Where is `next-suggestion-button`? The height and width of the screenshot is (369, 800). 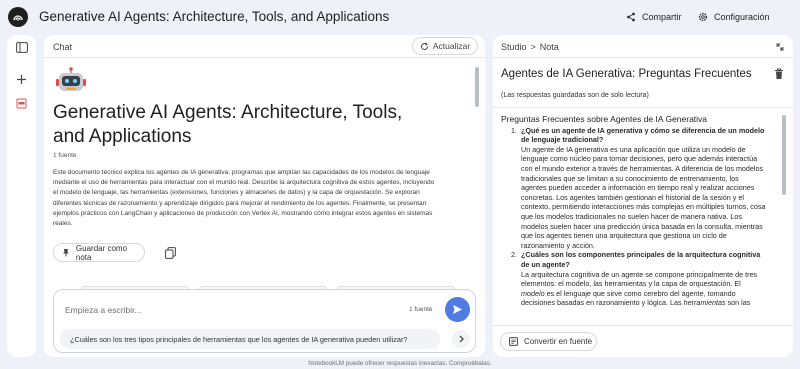 next-suggestion-button is located at coordinates (461, 339).